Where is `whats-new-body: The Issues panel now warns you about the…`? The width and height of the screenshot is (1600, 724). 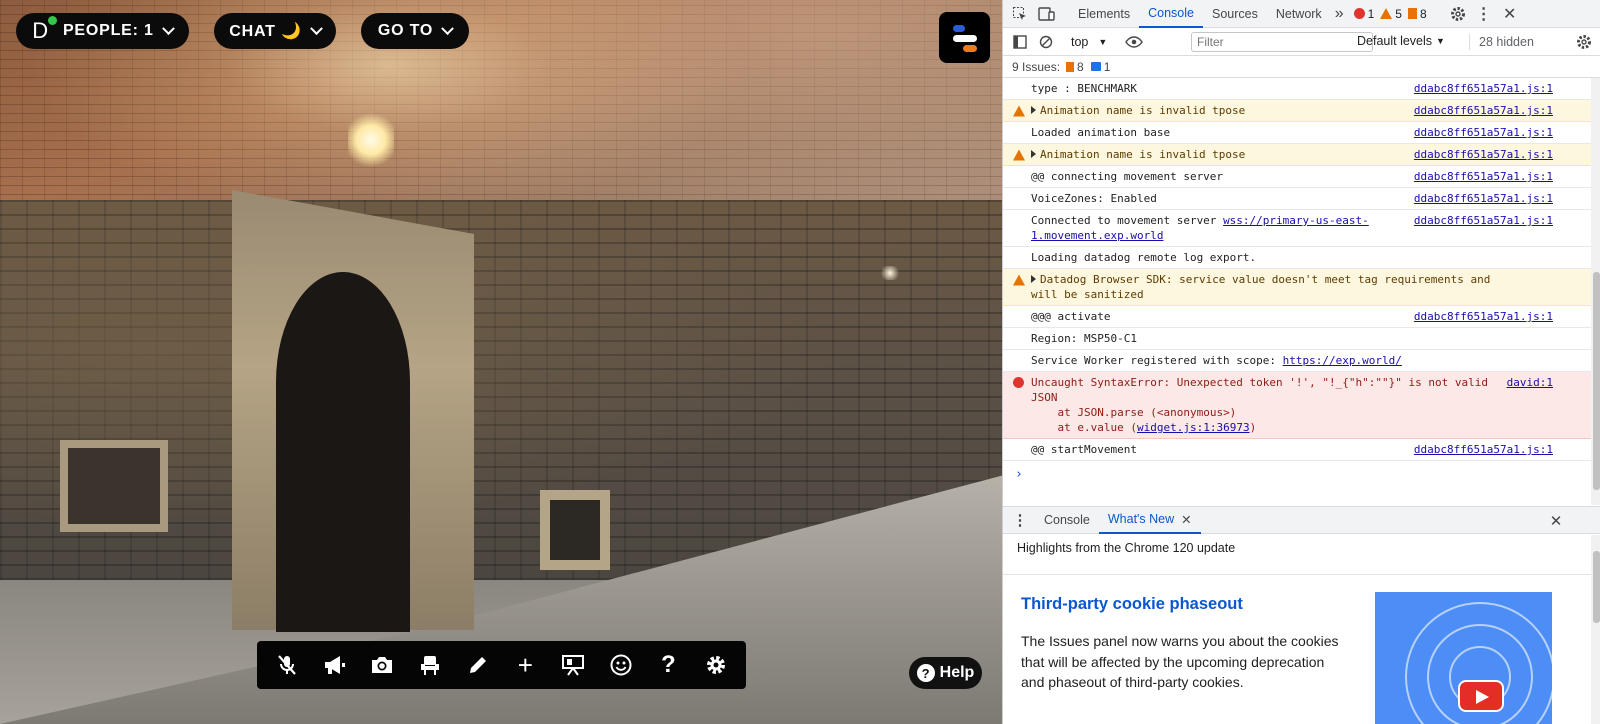 whats-new-body: The Issues panel now warns you about the… is located at coordinates (1180, 661).